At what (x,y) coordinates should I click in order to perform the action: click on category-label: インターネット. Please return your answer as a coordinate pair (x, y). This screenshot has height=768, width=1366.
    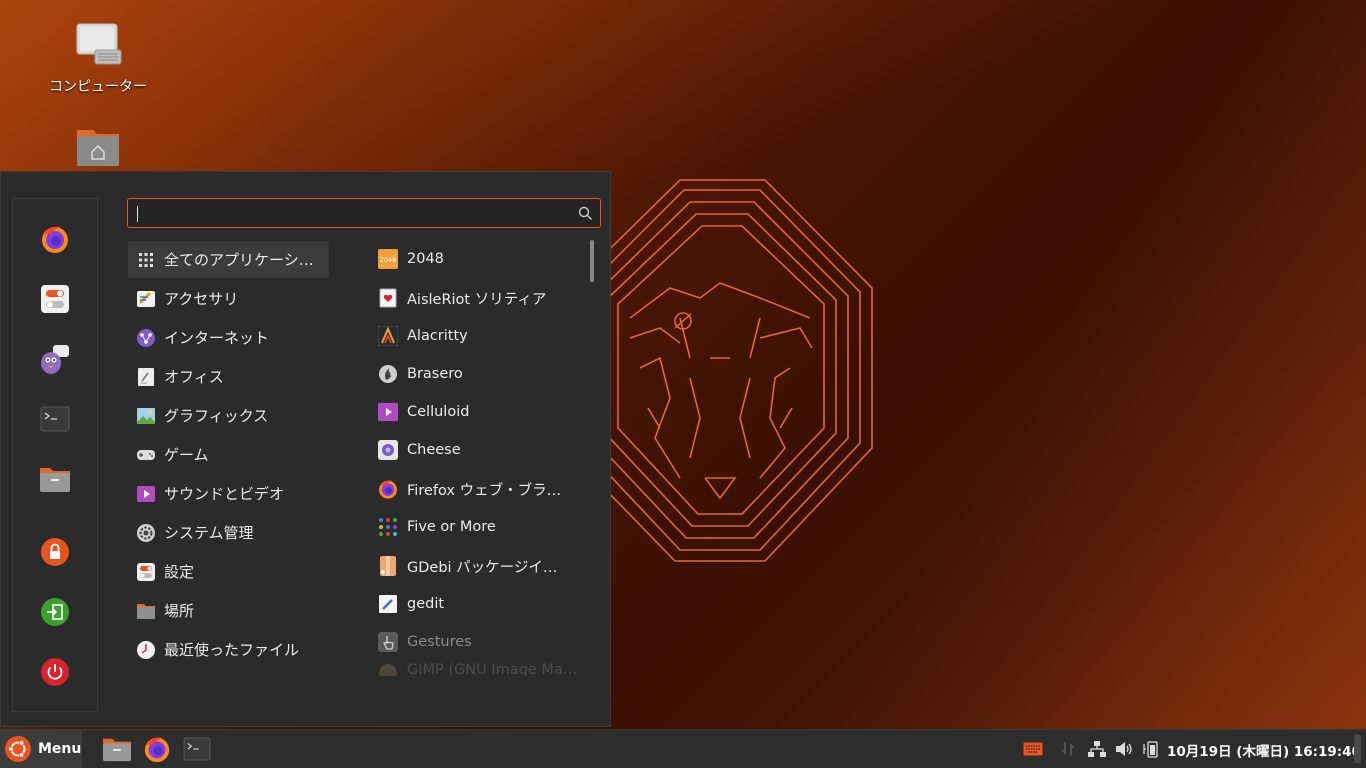
    Looking at the image, I should click on (217, 338).